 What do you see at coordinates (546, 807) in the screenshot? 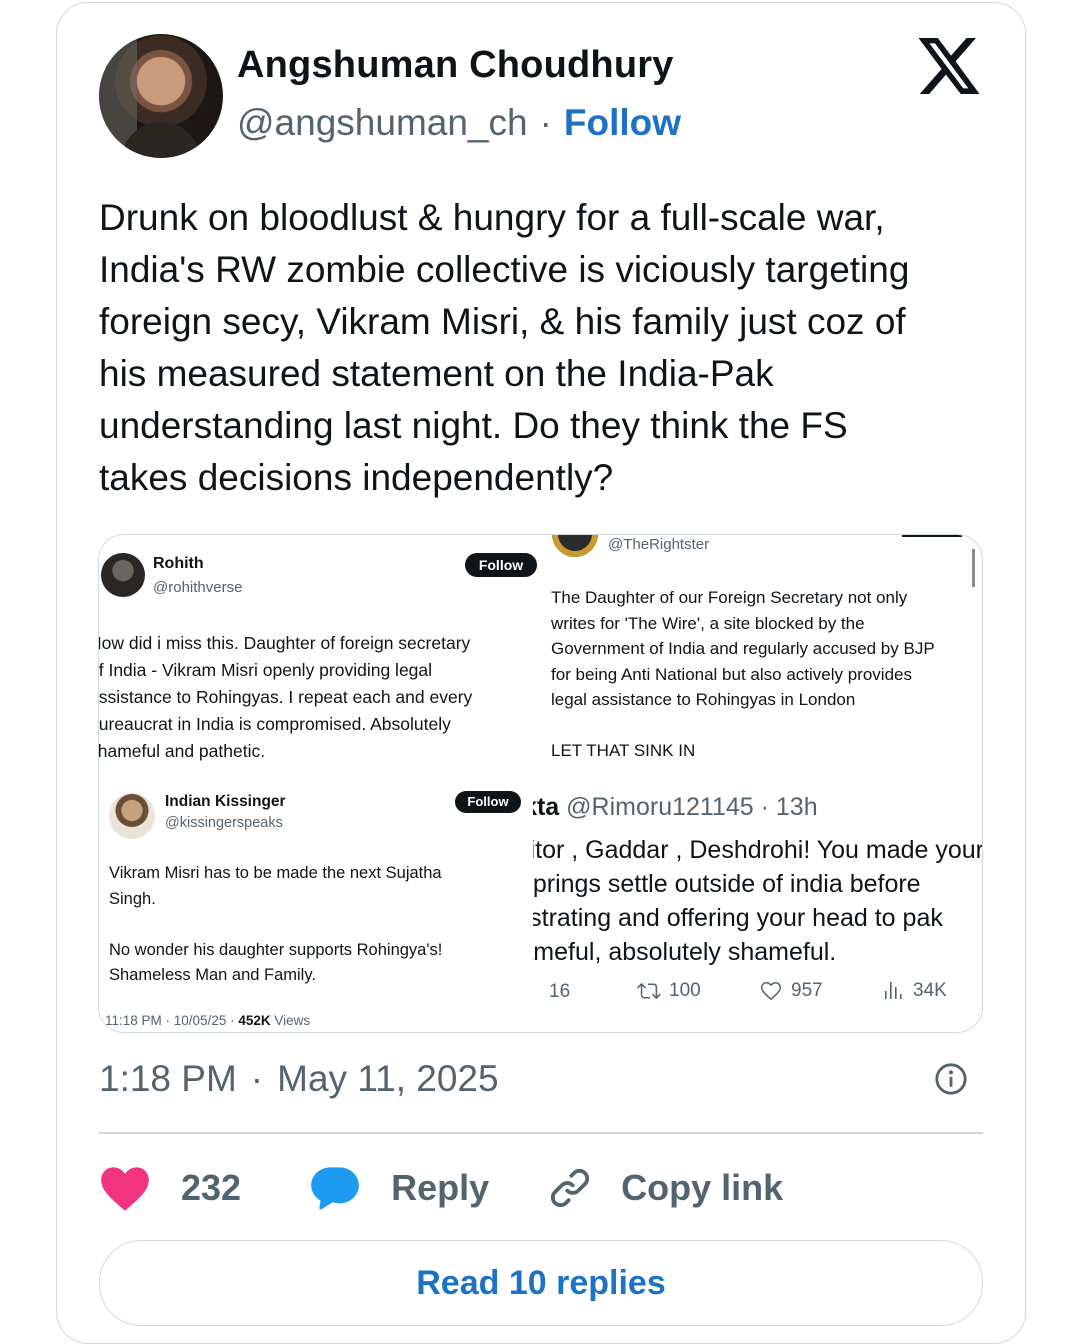
I see `sanjukta-name: Sanjukta` at bounding box center [546, 807].